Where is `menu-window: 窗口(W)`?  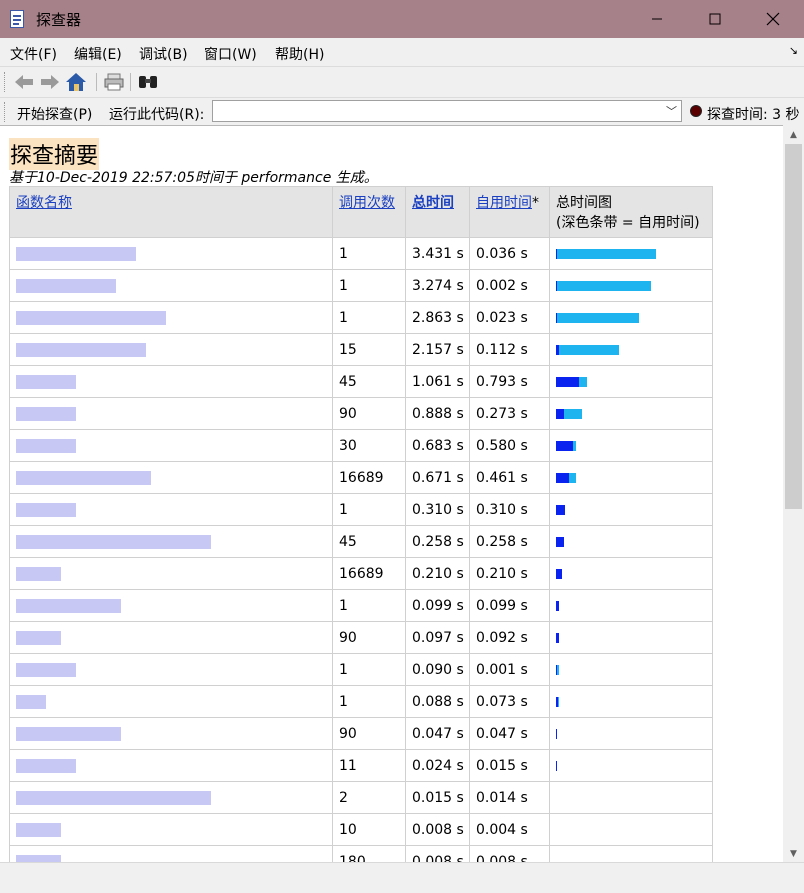
menu-window: 窗口(W) is located at coordinates (230, 54).